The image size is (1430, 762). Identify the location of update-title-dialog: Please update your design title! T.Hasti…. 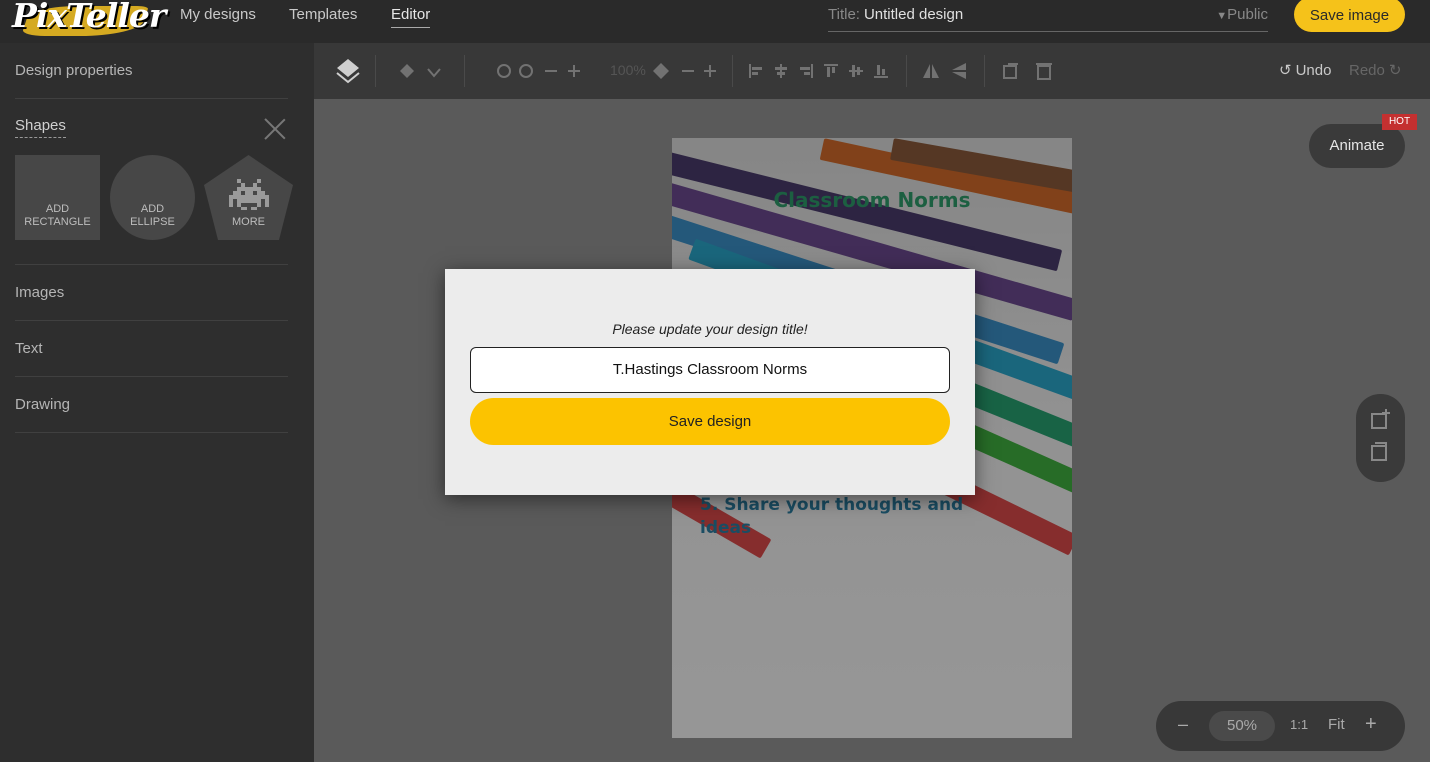
(710, 382).